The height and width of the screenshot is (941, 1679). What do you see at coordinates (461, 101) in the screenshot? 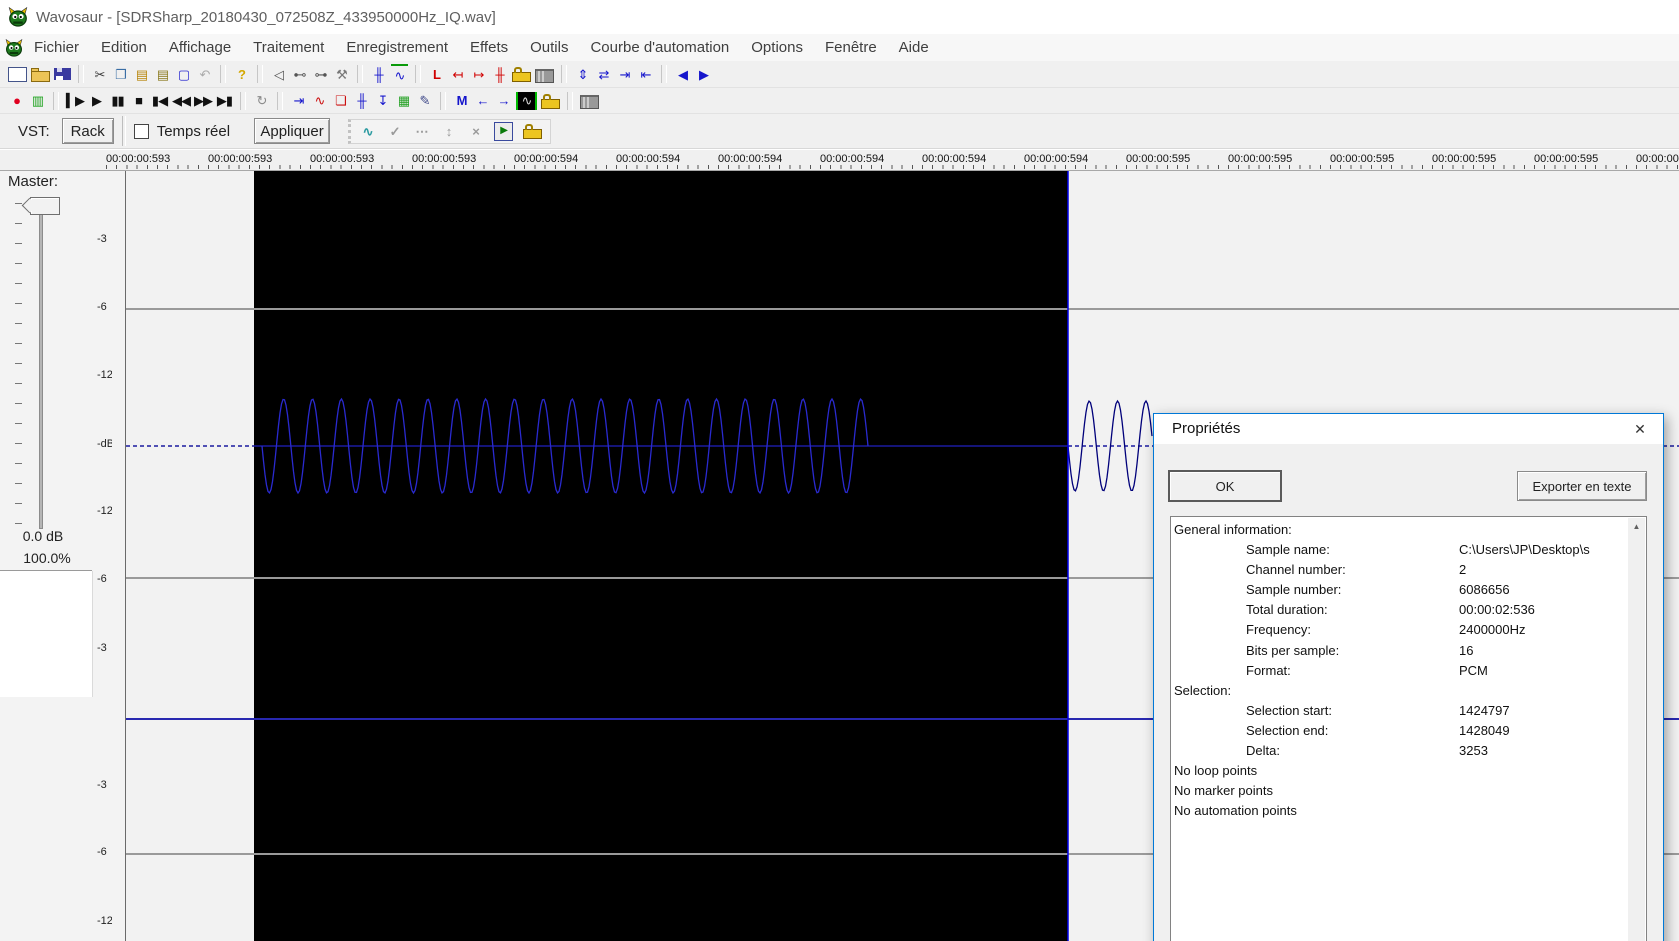
I see `marker-icon: M` at bounding box center [461, 101].